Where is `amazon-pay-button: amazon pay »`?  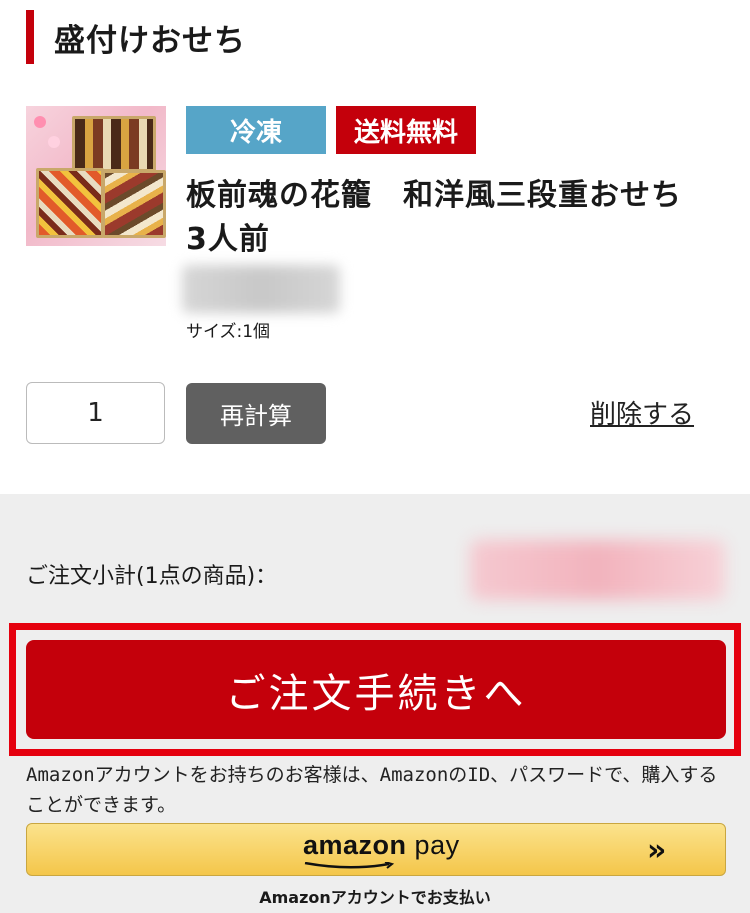
amazon-pay-button: amazon pay » is located at coordinates (376, 849).